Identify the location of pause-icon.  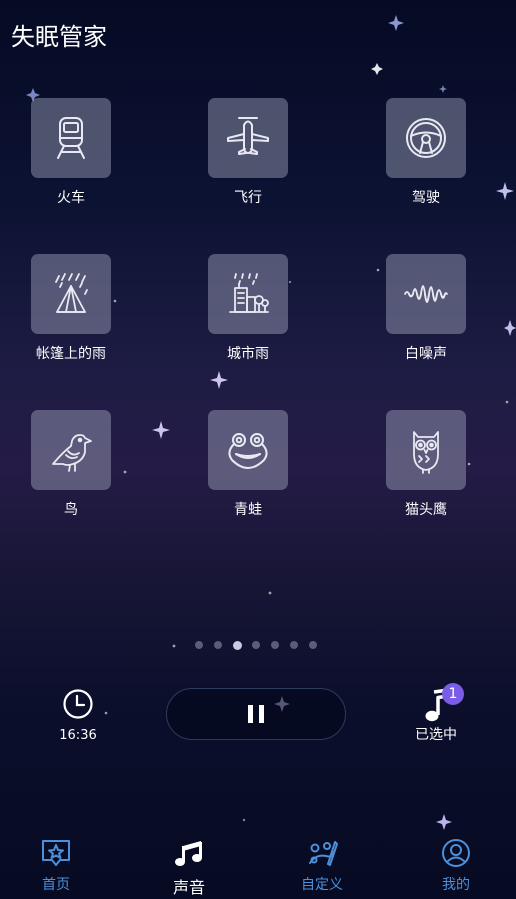
(256, 714).